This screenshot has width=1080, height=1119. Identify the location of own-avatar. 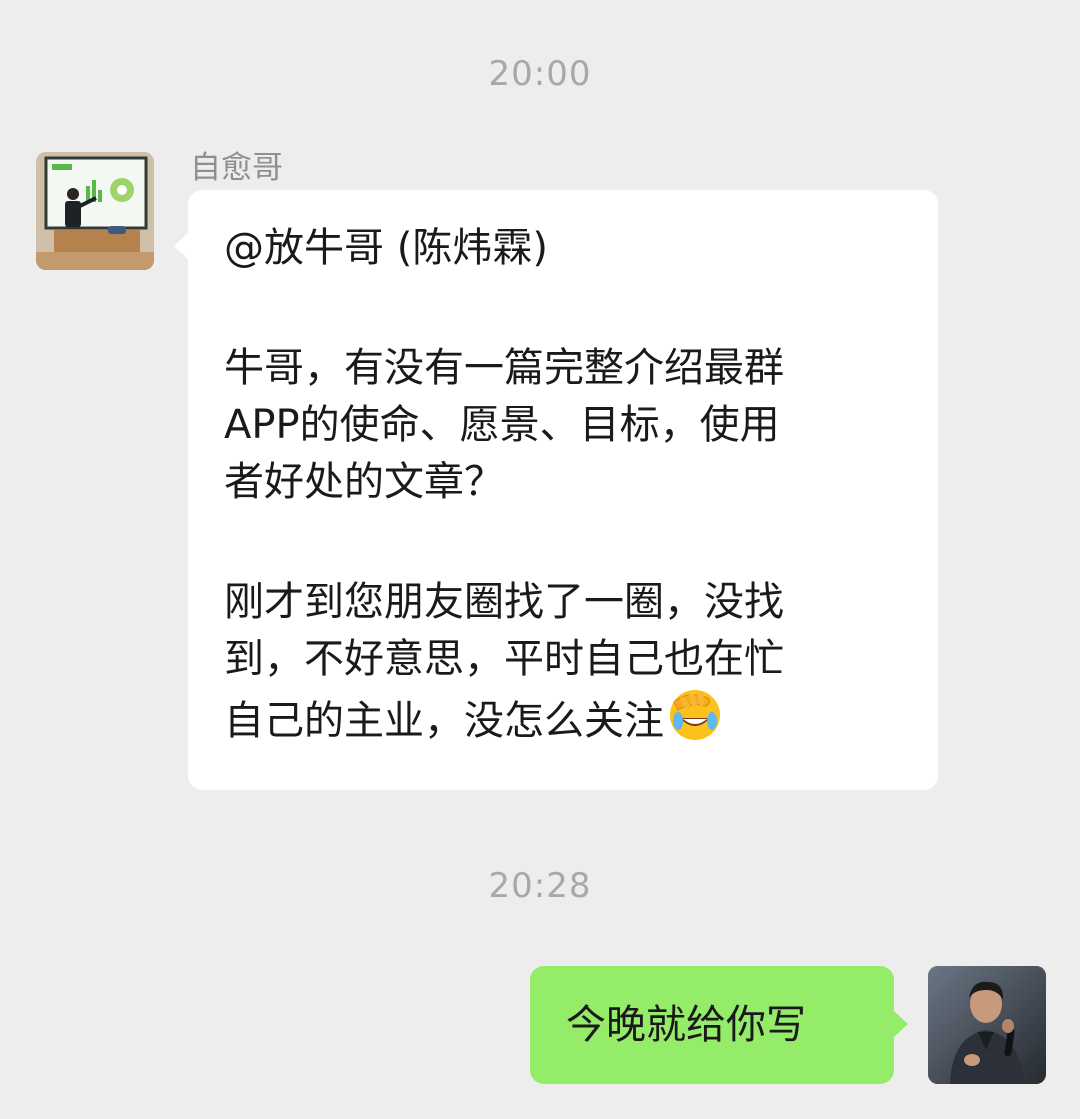
(987, 1025).